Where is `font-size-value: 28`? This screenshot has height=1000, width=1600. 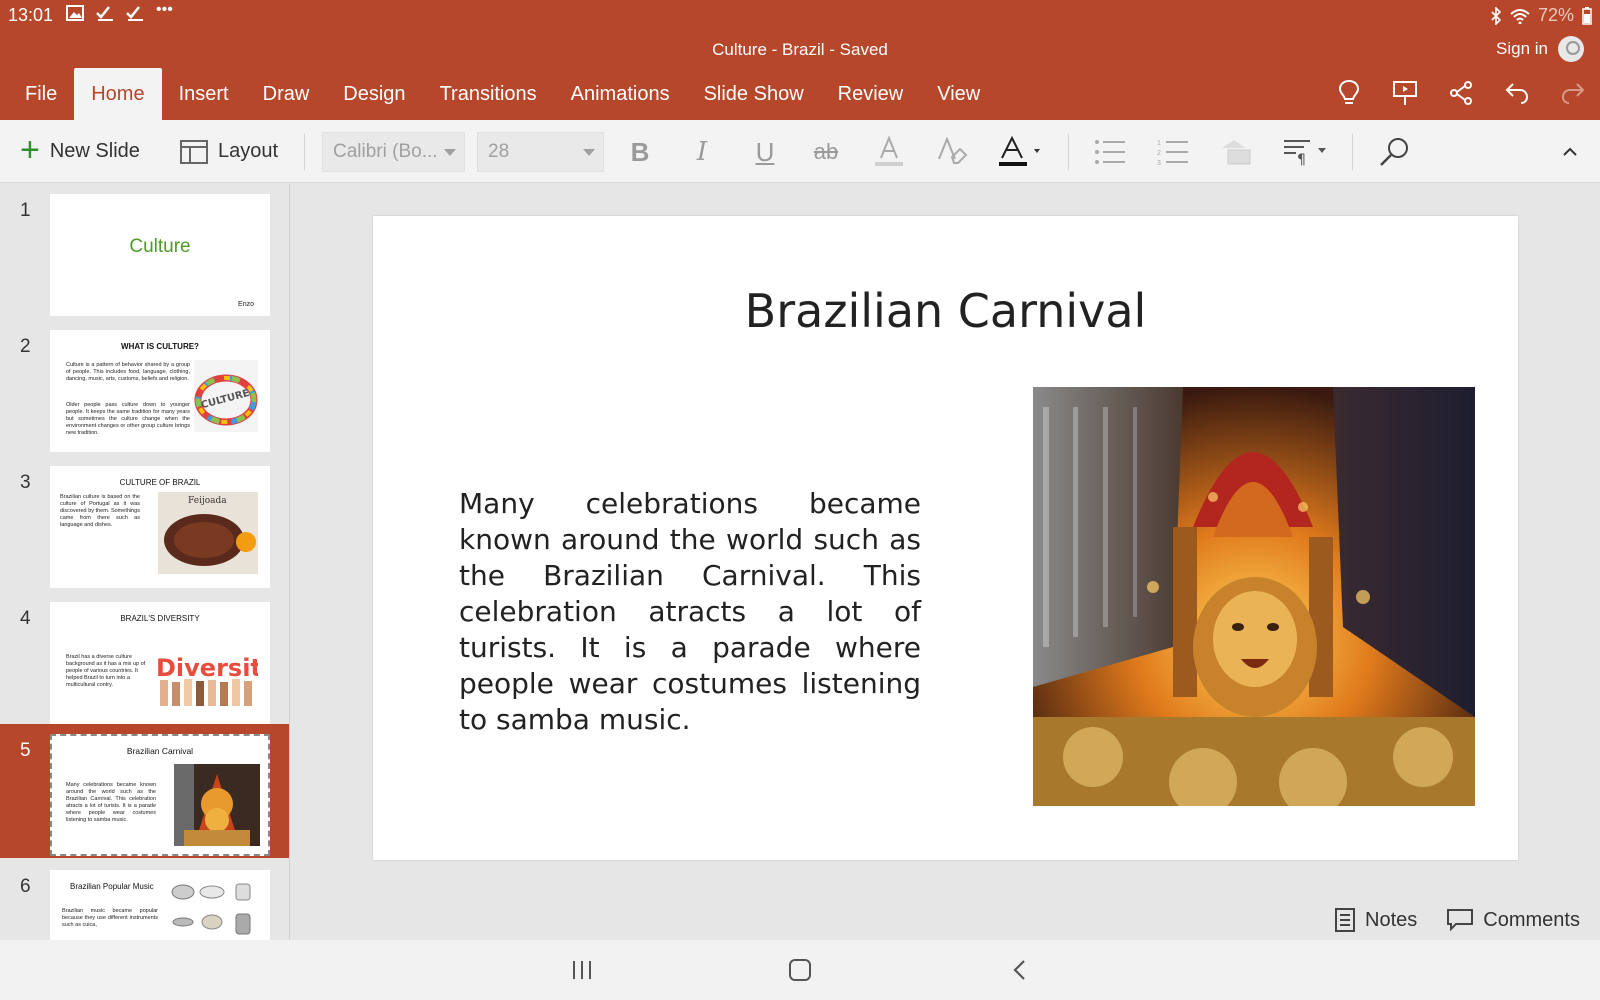 font-size-value: 28 is located at coordinates (499, 151).